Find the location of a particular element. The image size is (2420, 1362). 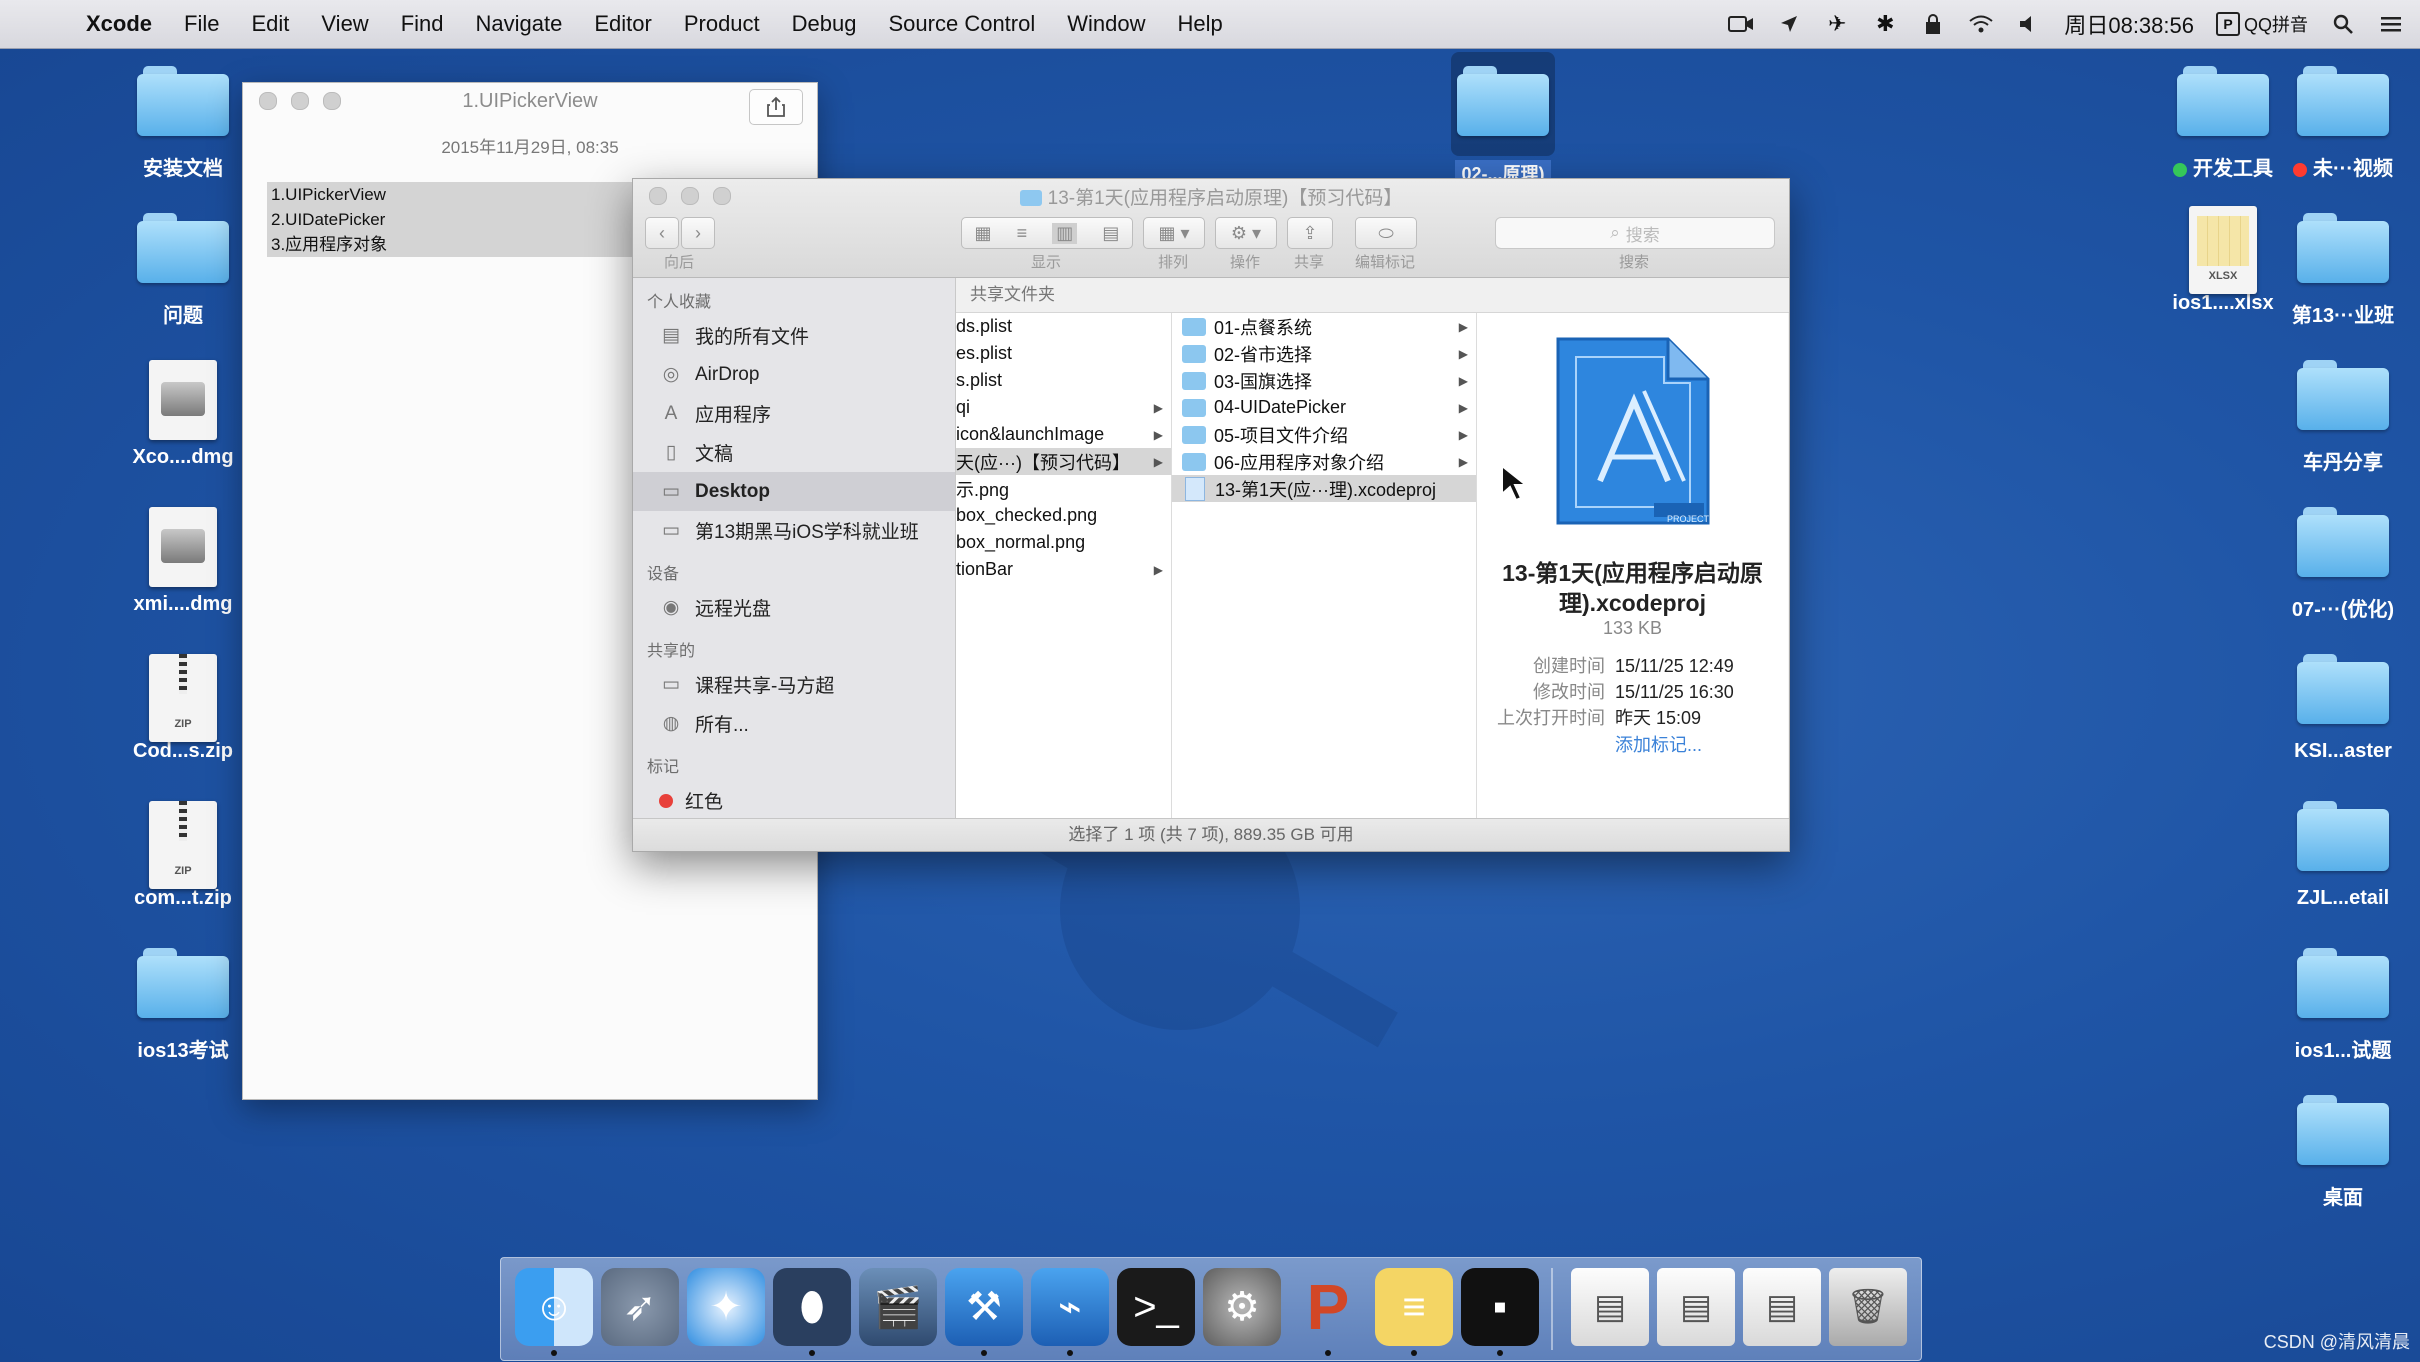

view-mode-control: ▦ ≡ ▥ ▤ is located at coordinates (1047, 233).